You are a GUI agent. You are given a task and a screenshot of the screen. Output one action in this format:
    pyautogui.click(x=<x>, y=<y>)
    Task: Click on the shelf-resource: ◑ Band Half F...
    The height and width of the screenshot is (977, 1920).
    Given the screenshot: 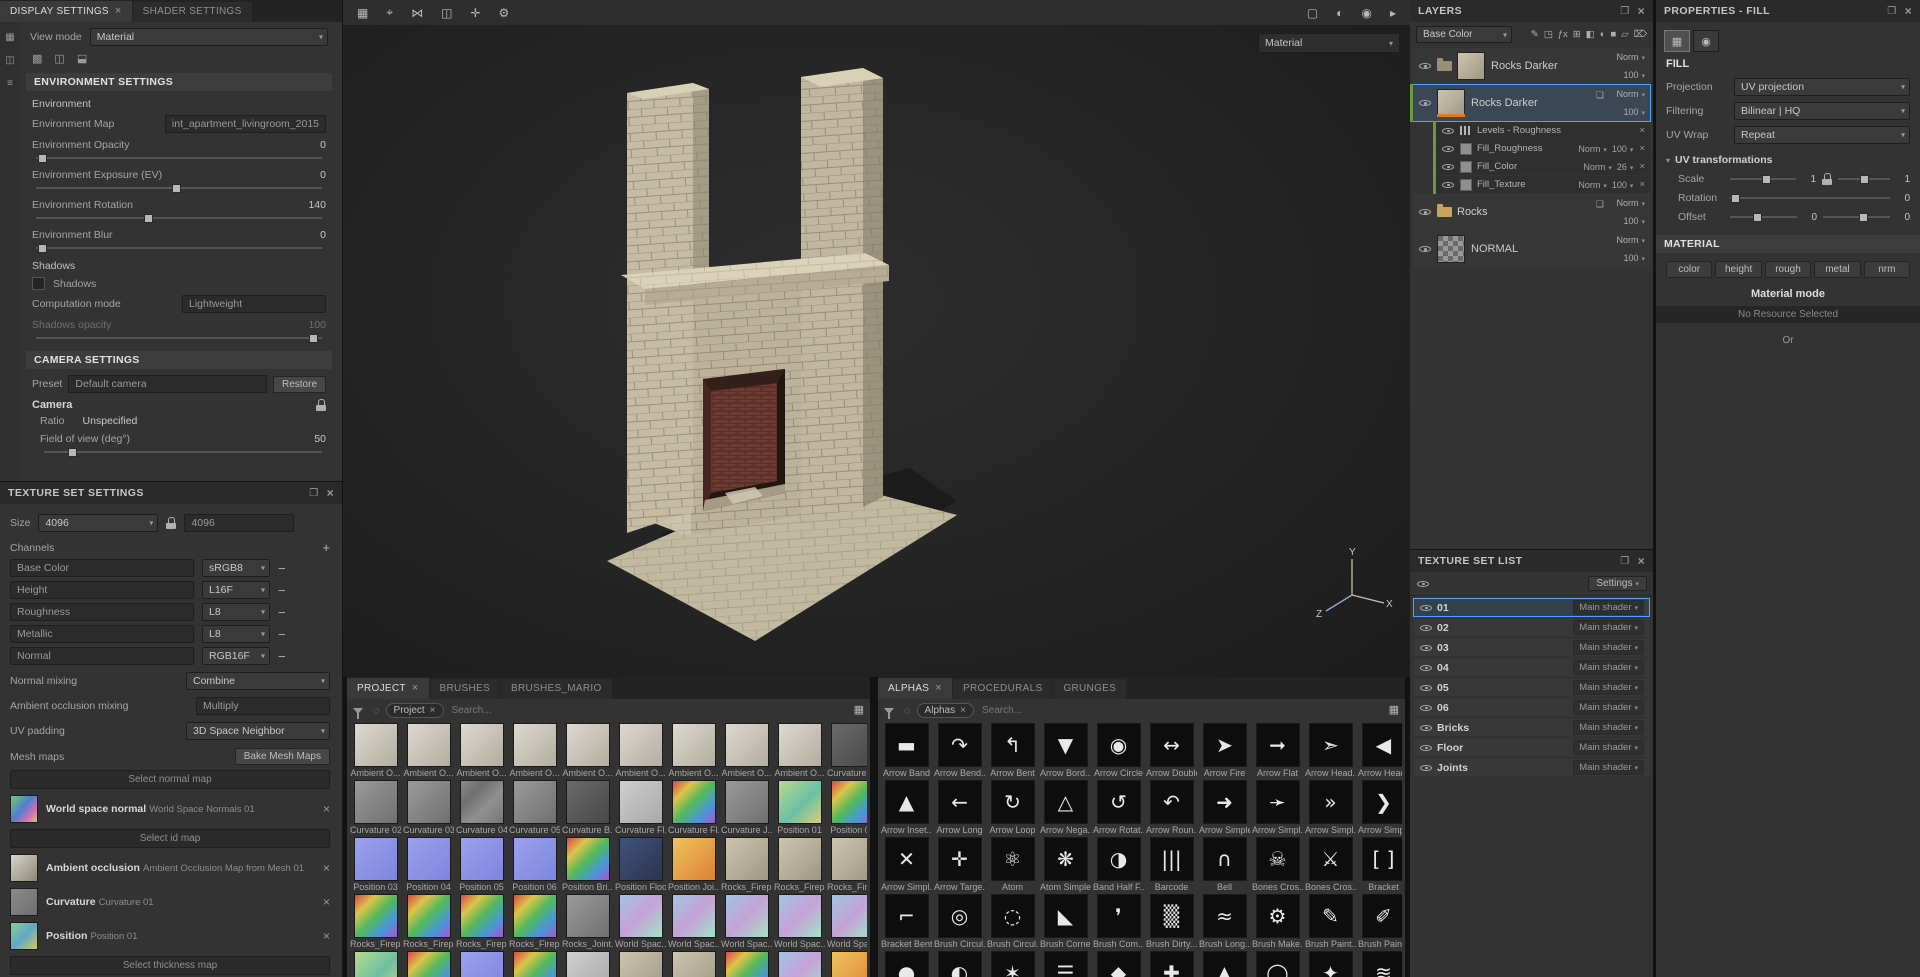 What is the action you would take?
    pyautogui.click(x=1118, y=865)
    